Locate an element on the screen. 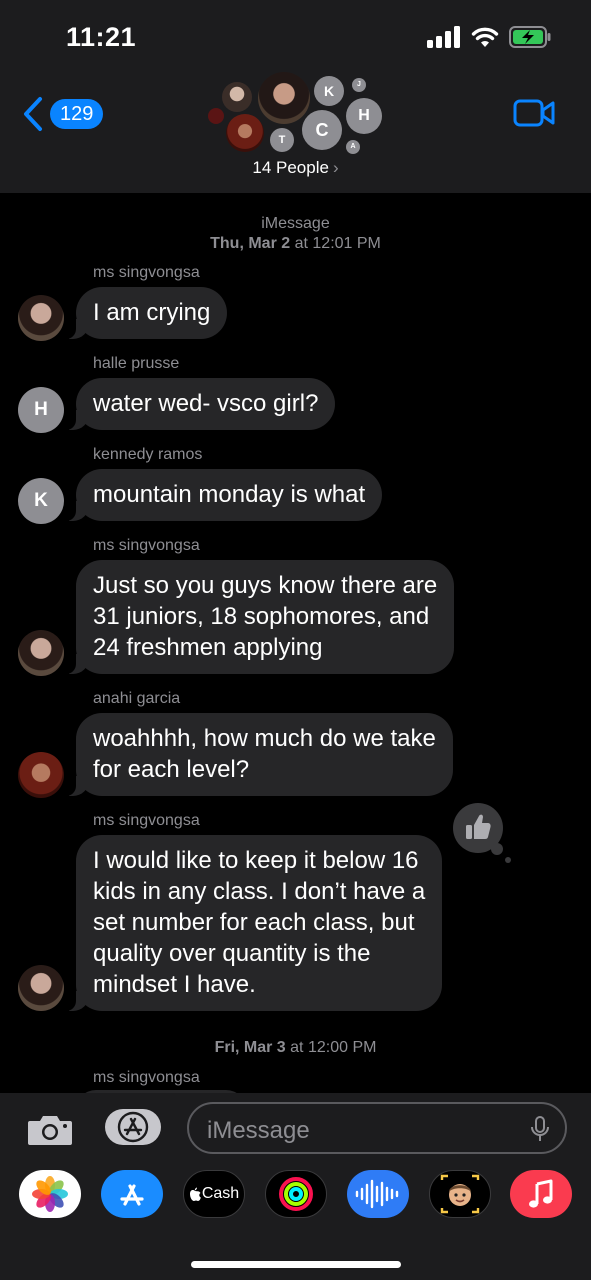 The height and width of the screenshot is (1280, 591). photos-app-button is located at coordinates (50, 1194).